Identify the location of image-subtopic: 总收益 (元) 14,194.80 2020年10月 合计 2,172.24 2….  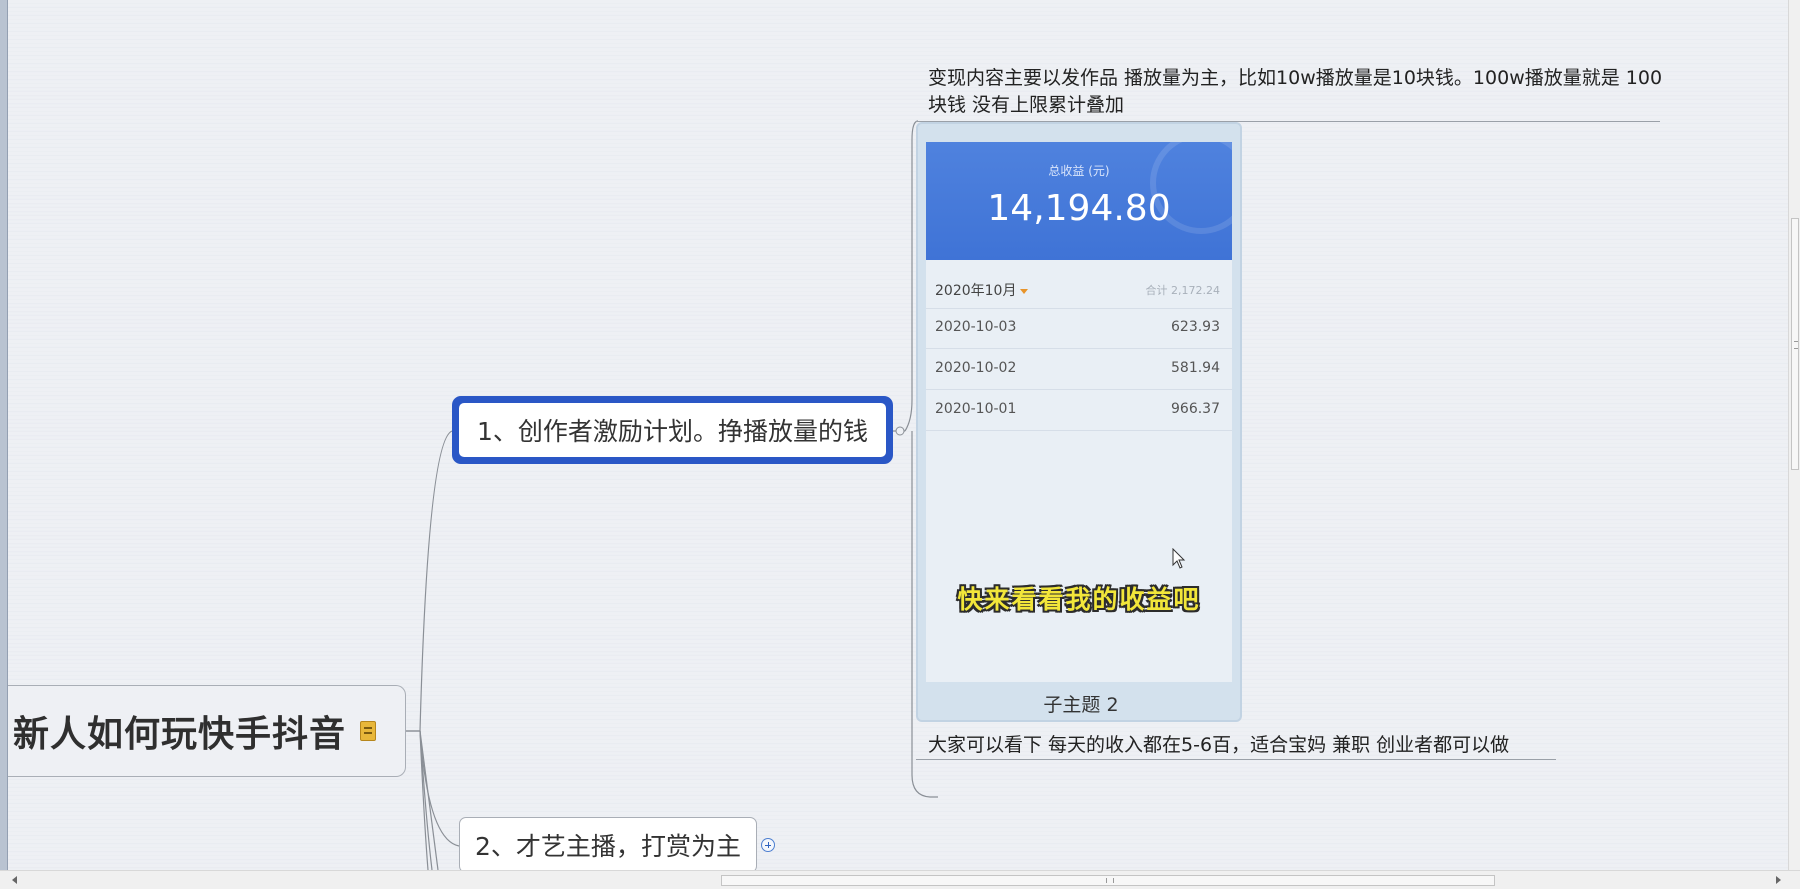
(1079, 422).